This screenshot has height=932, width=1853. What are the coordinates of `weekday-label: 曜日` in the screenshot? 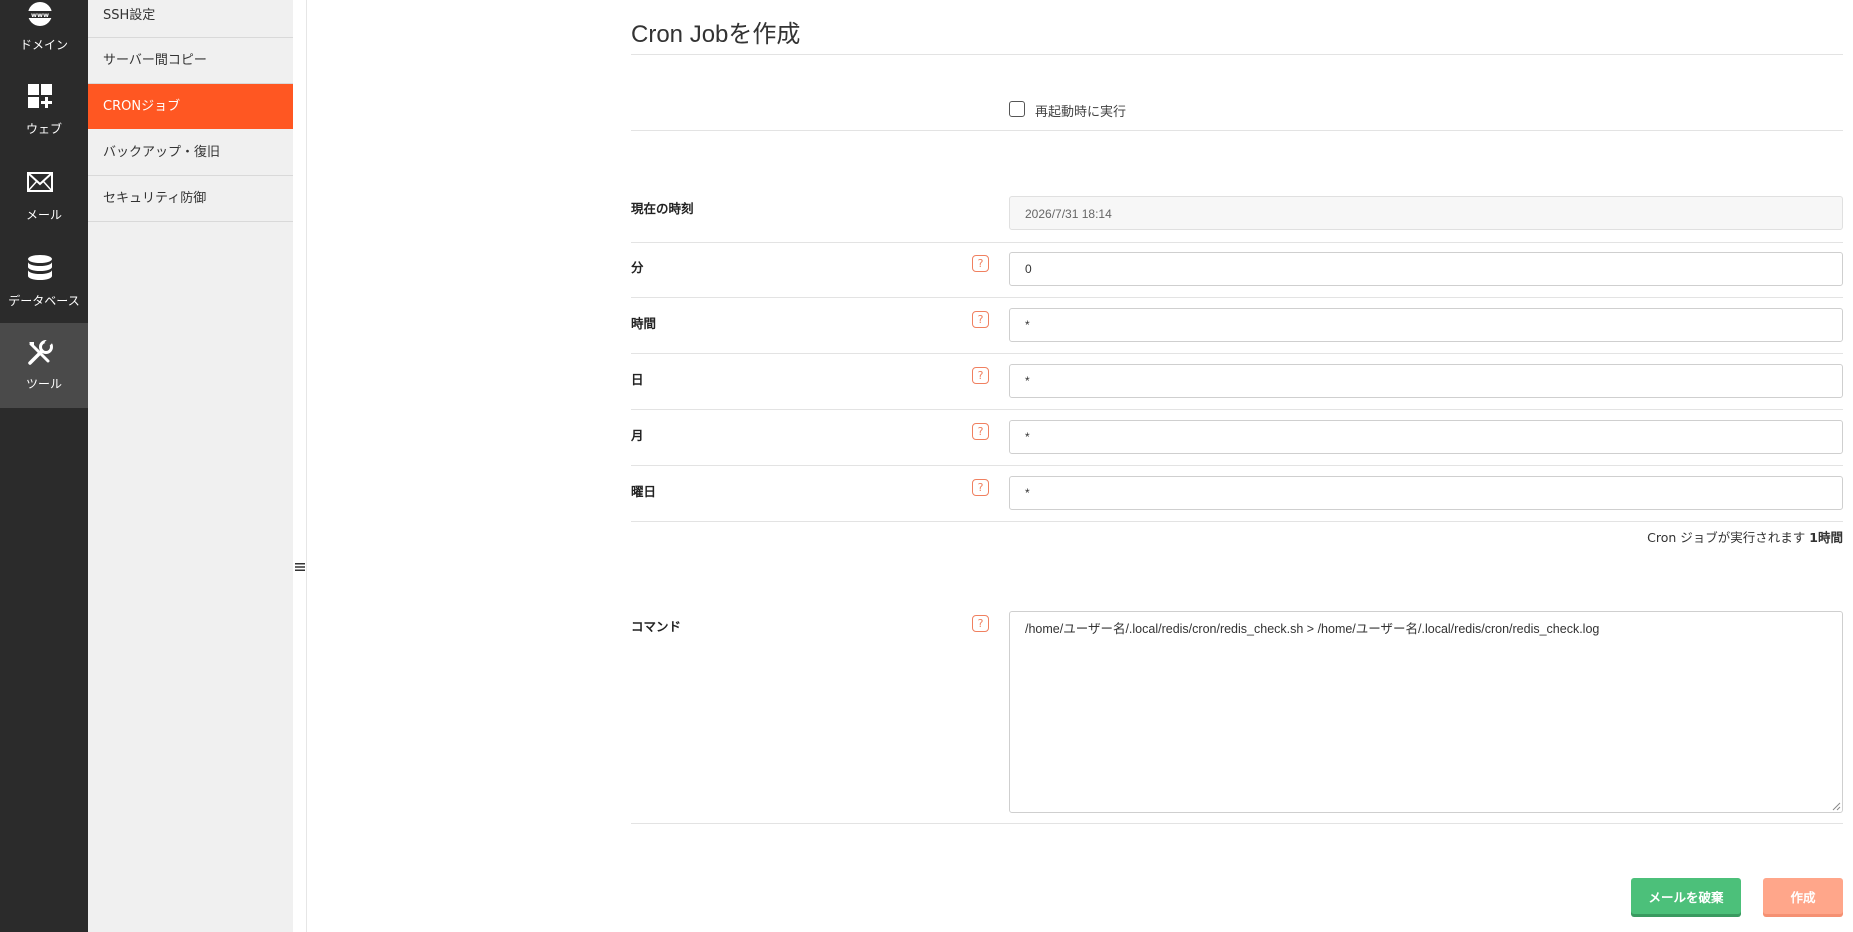 It's located at (644, 491).